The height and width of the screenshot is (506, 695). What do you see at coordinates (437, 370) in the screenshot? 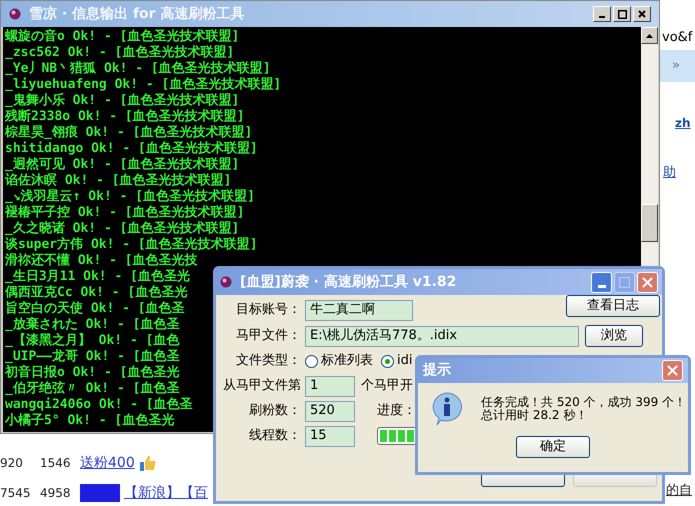
I see `dialog-title: 提示` at bounding box center [437, 370].